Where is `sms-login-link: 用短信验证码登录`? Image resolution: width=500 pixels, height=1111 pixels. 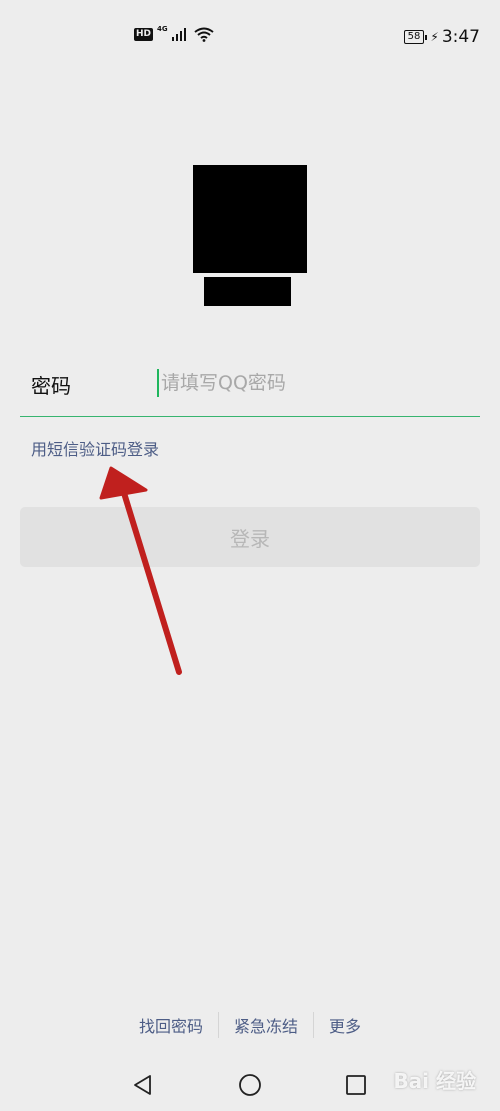 sms-login-link: 用短信验证码登录 is located at coordinates (95, 448).